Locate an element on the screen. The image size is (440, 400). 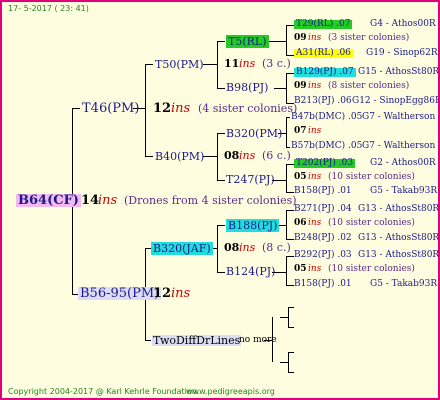
gen2-2-note: (6 c.) is located at coordinates (276, 155).